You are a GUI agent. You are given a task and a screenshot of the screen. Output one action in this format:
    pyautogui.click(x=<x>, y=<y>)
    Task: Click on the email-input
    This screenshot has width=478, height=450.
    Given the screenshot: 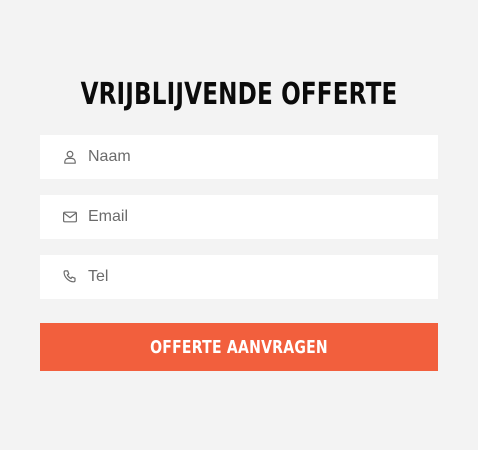 What is the action you would take?
    pyautogui.click(x=263, y=217)
    